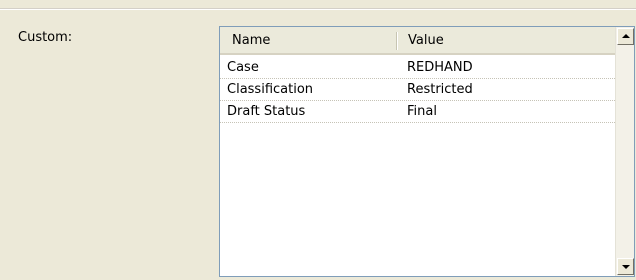 Image resolution: width=636 pixels, height=280 pixels. I want to click on cell-value: REDHAND, so click(440, 67).